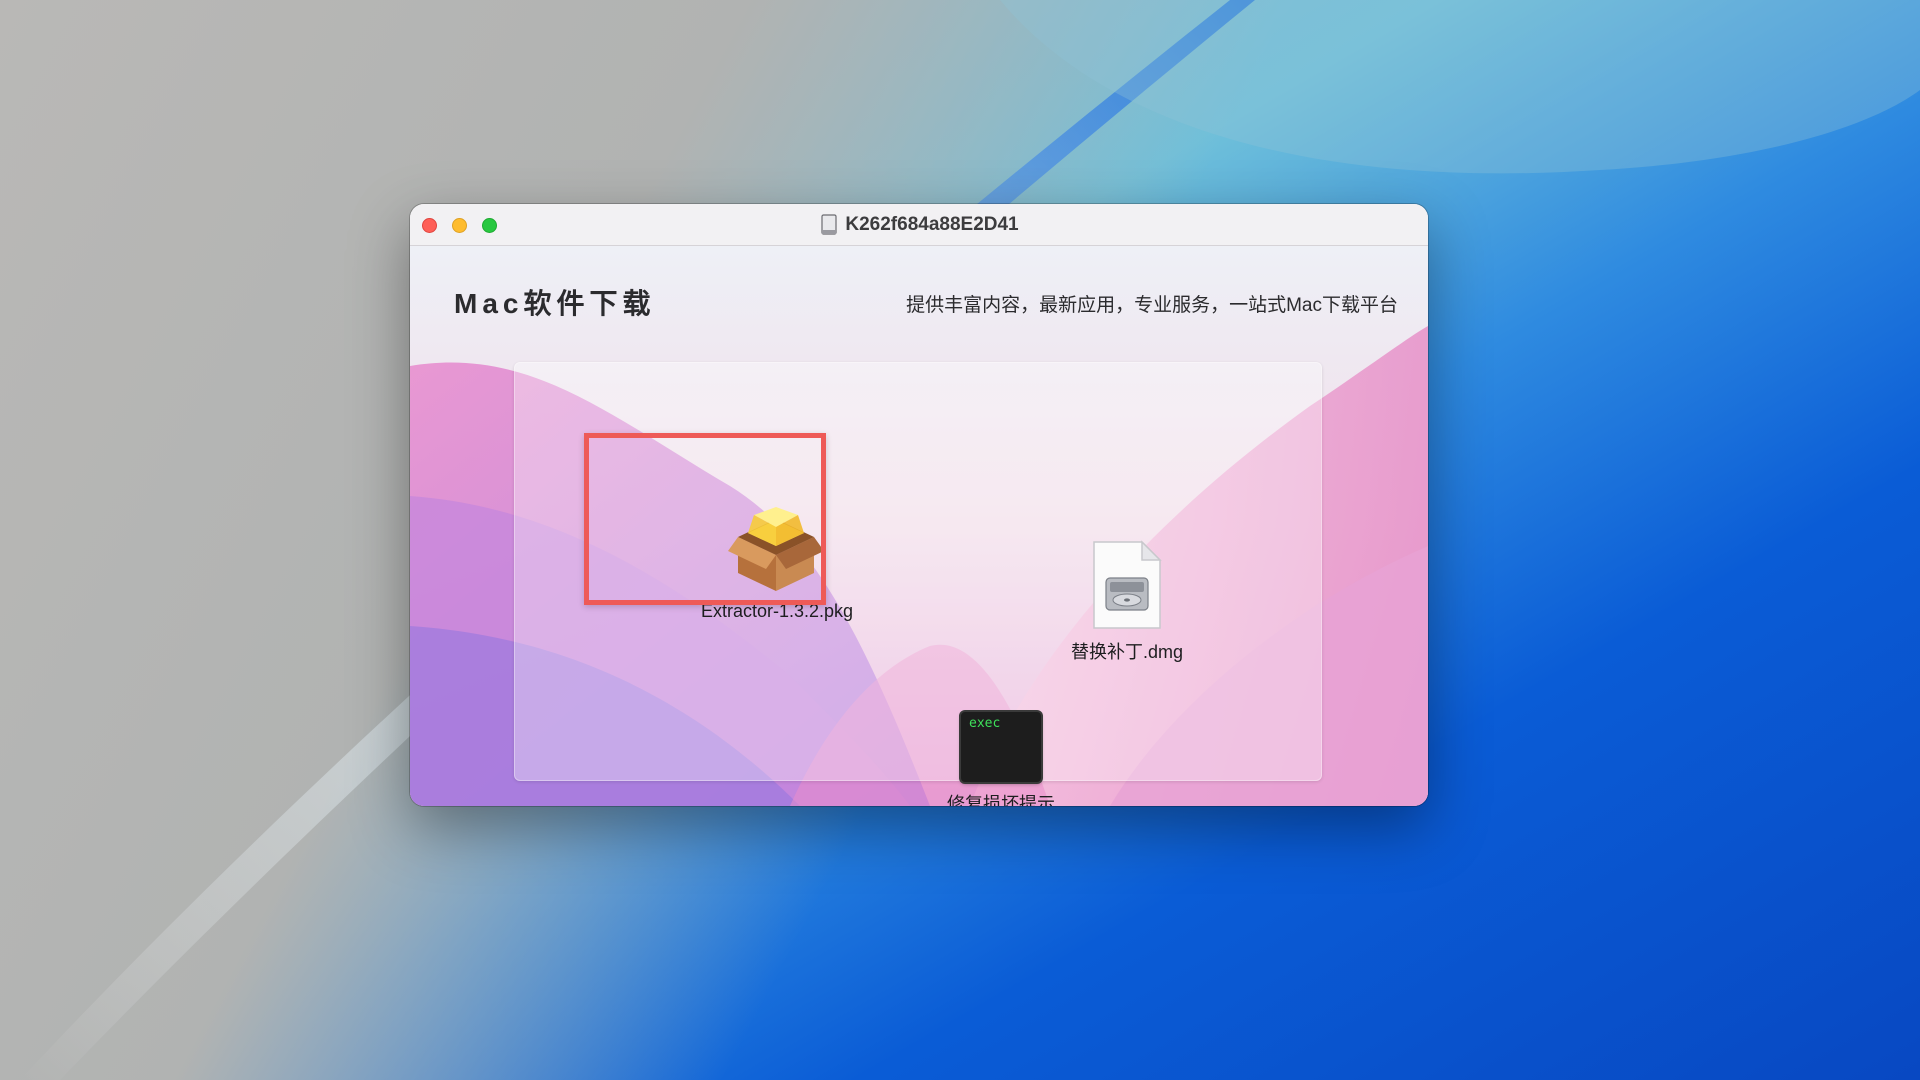 This screenshot has width=1920, height=1080. Describe the element at coordinates (705, 519) in the screenshot. I see `highlight-box` at that location.